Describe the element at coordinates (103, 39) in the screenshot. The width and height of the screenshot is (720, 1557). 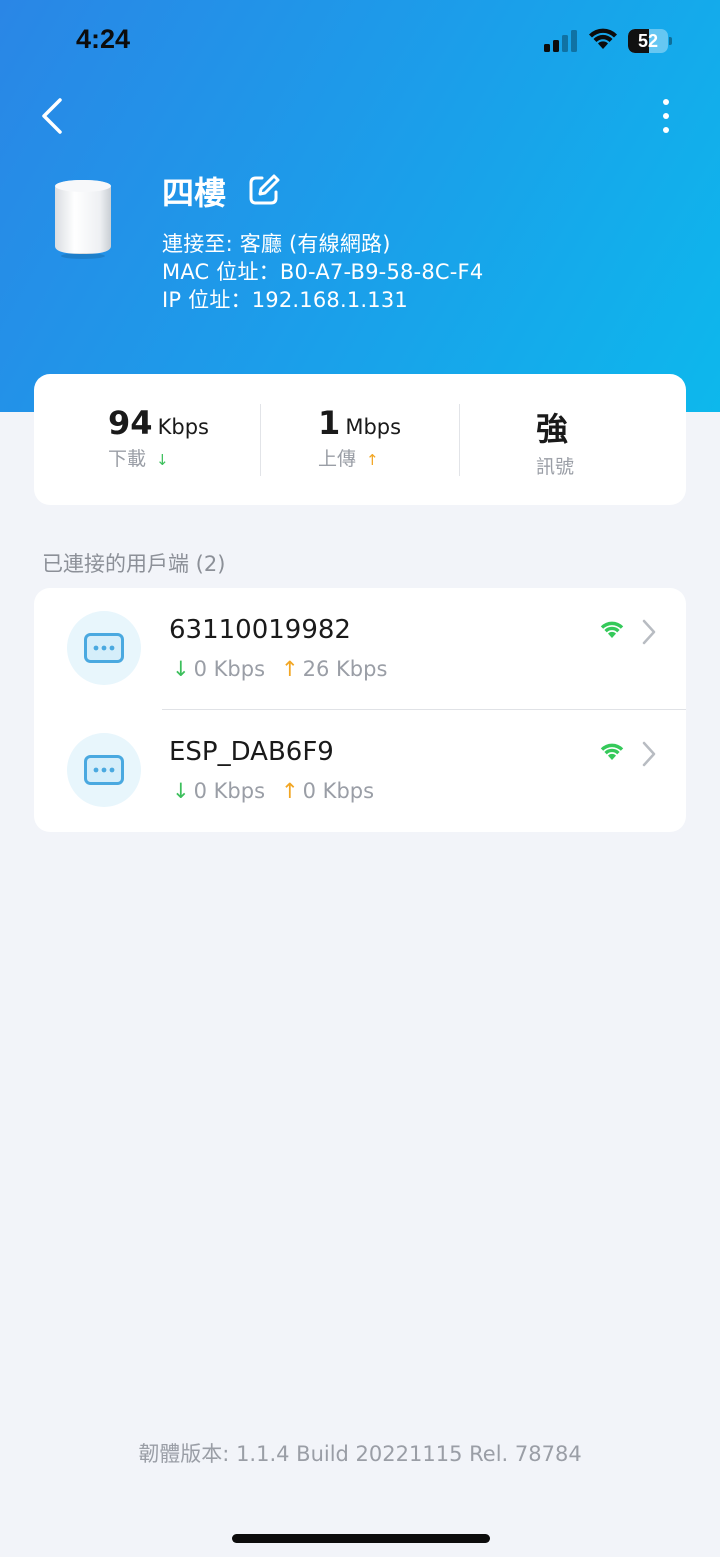
I see `status-time: 4:24` at that location.